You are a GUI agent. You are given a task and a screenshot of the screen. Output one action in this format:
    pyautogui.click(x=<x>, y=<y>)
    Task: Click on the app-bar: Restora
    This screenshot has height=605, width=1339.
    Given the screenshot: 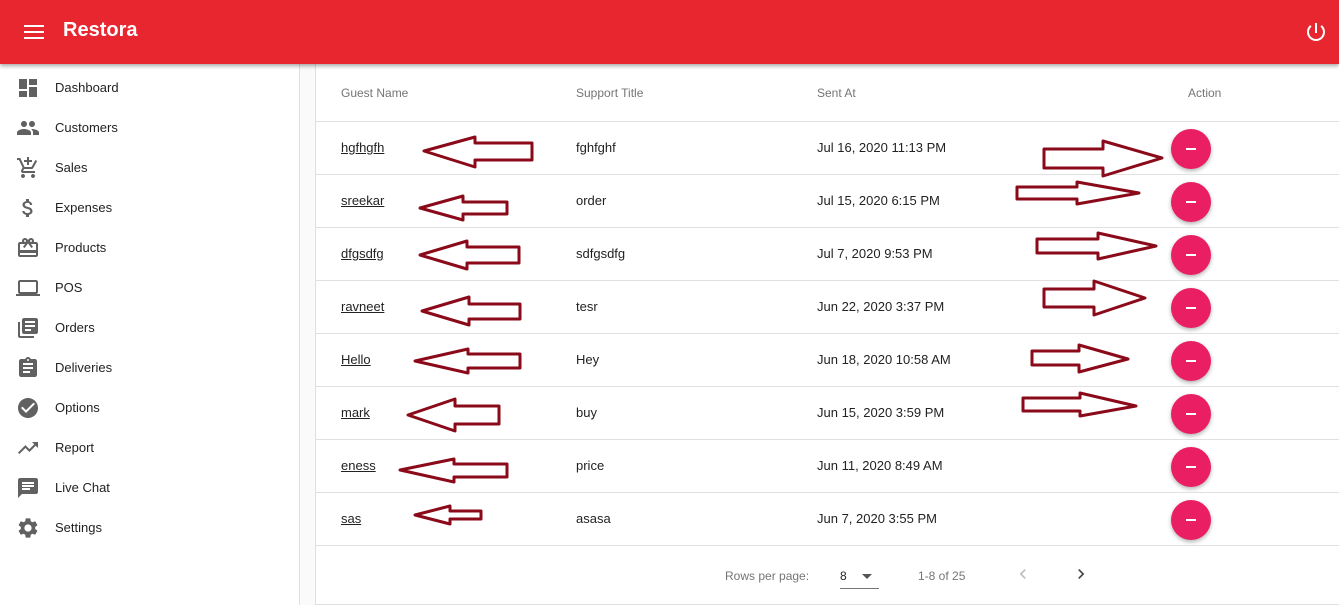 What is the action you would take?
    pyautogui.click(x=669, y=32)
    